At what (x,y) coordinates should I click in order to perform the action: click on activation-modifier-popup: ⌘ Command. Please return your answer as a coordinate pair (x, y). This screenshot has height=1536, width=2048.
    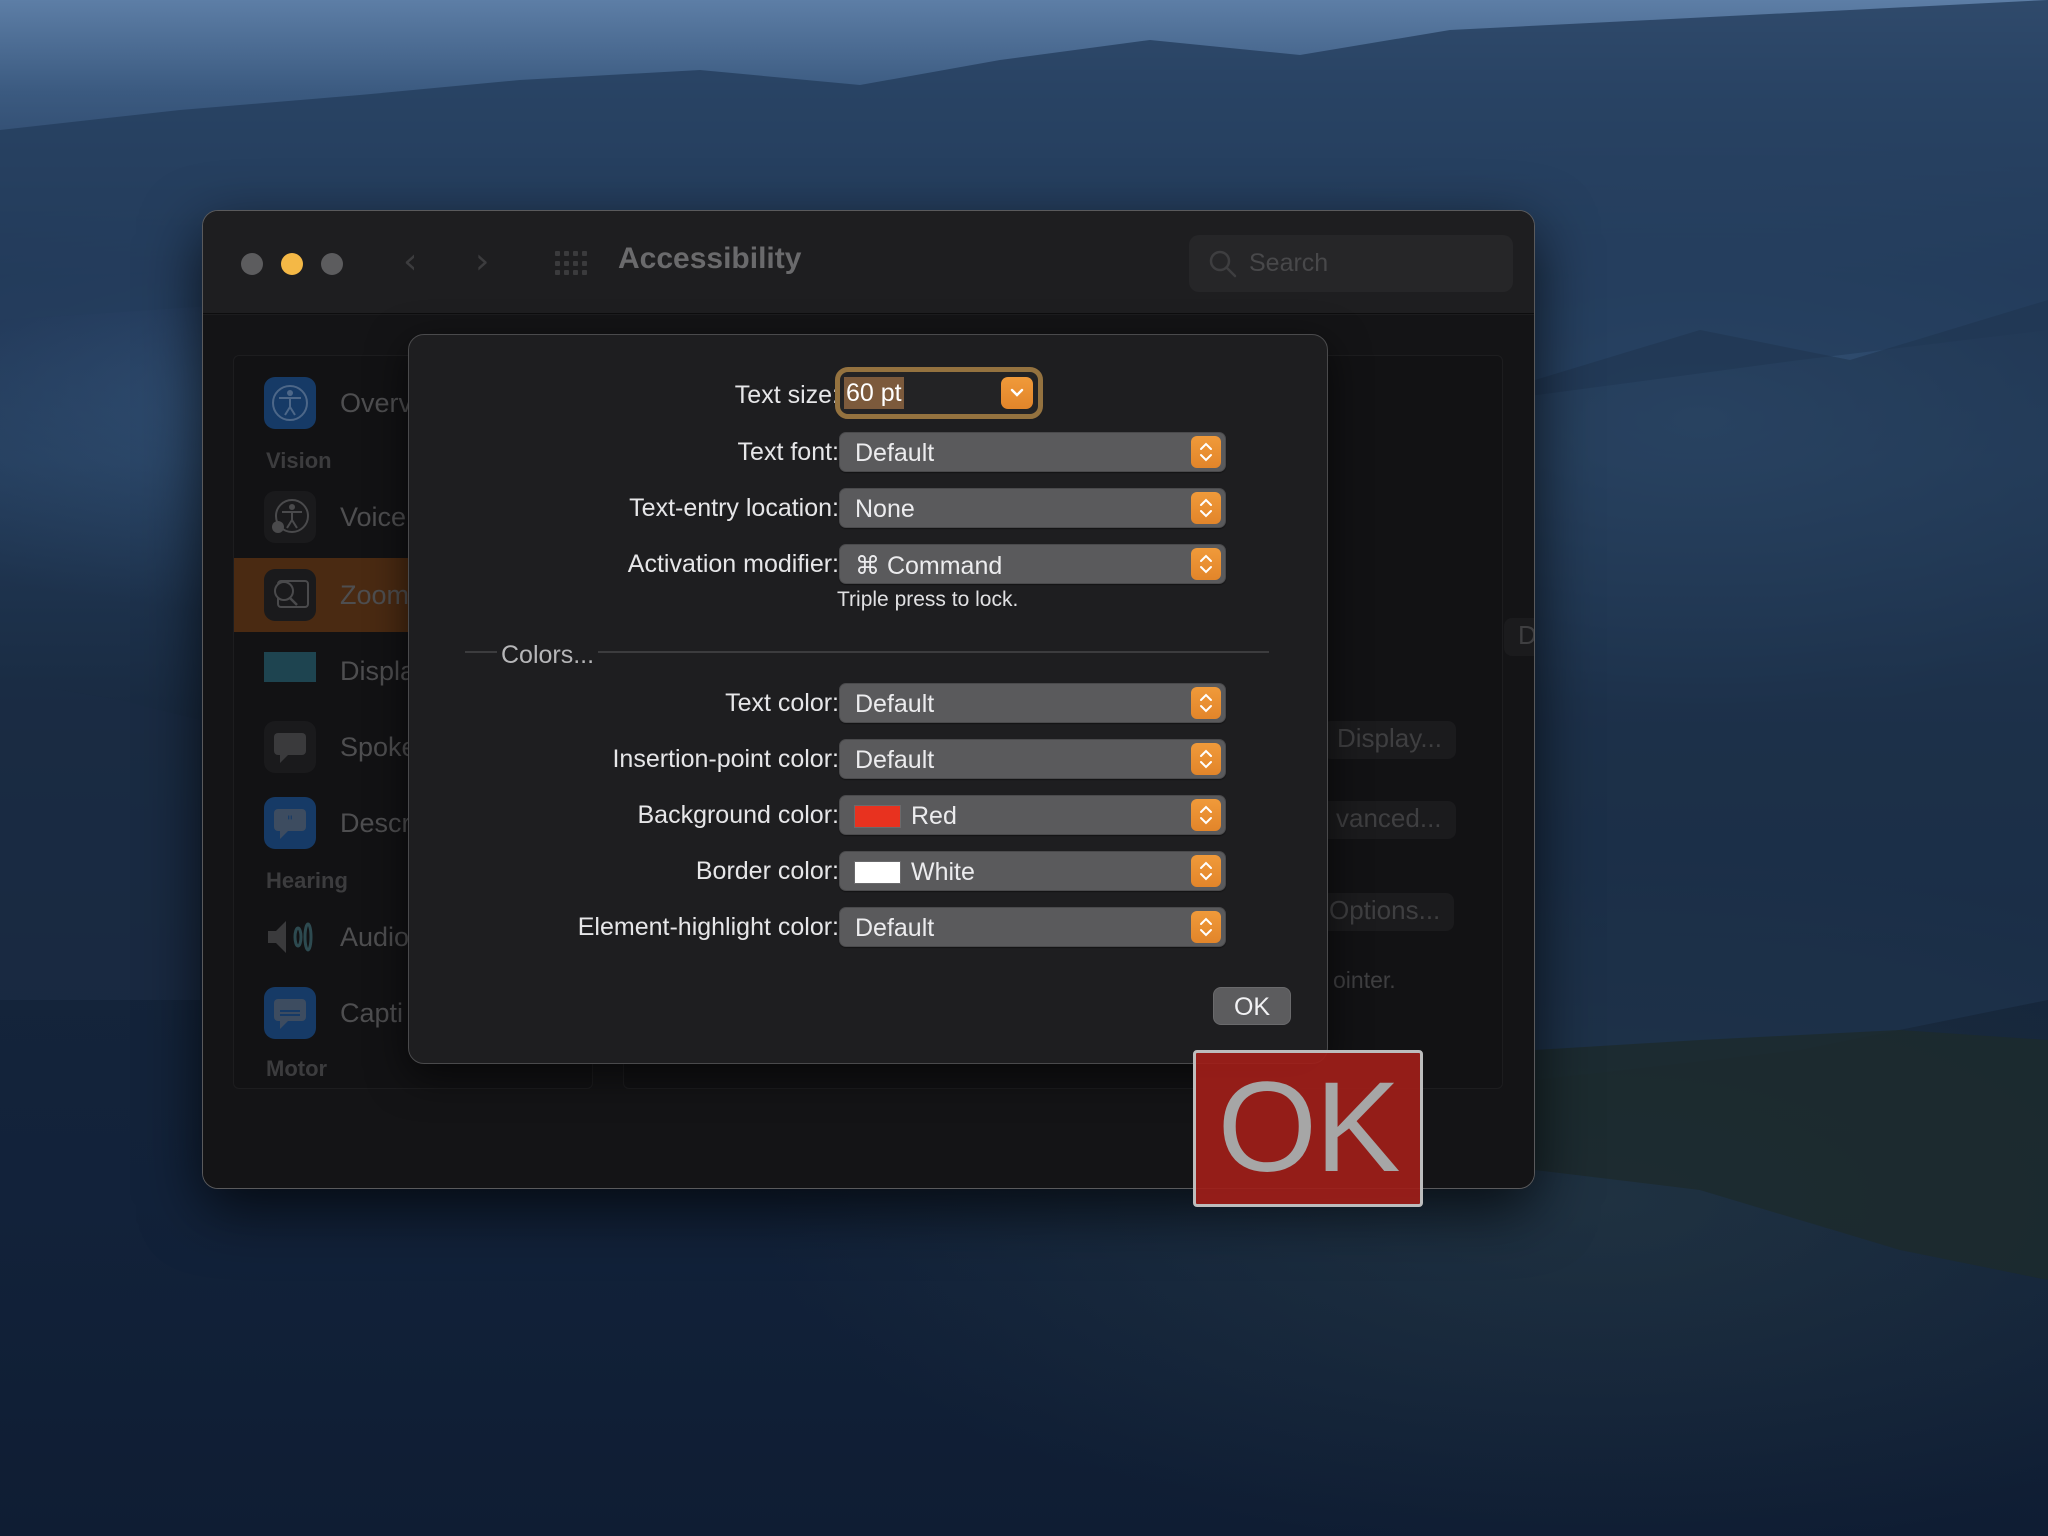
    Looking at the image, I should click on (1032, 564).